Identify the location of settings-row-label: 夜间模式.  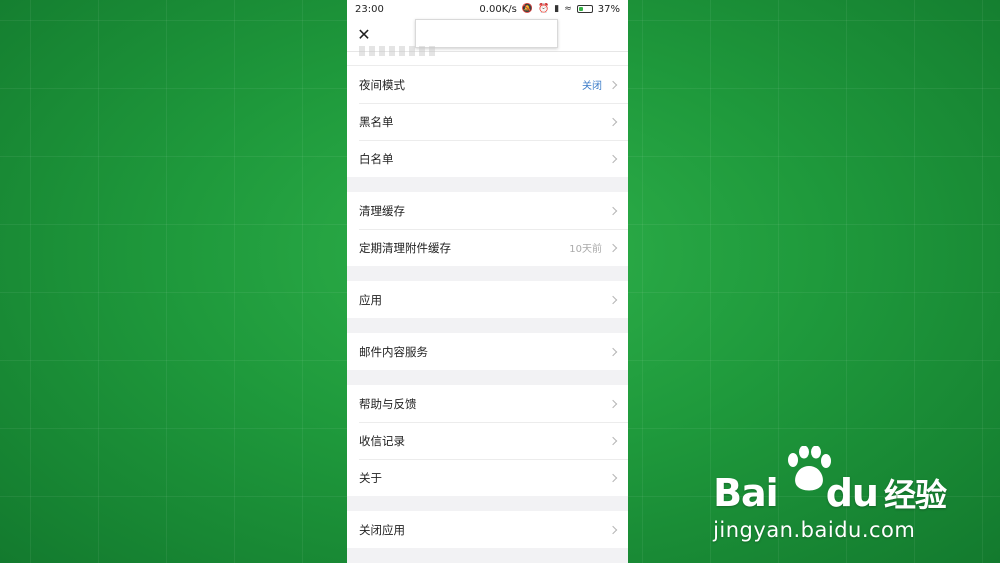
(382, 84).